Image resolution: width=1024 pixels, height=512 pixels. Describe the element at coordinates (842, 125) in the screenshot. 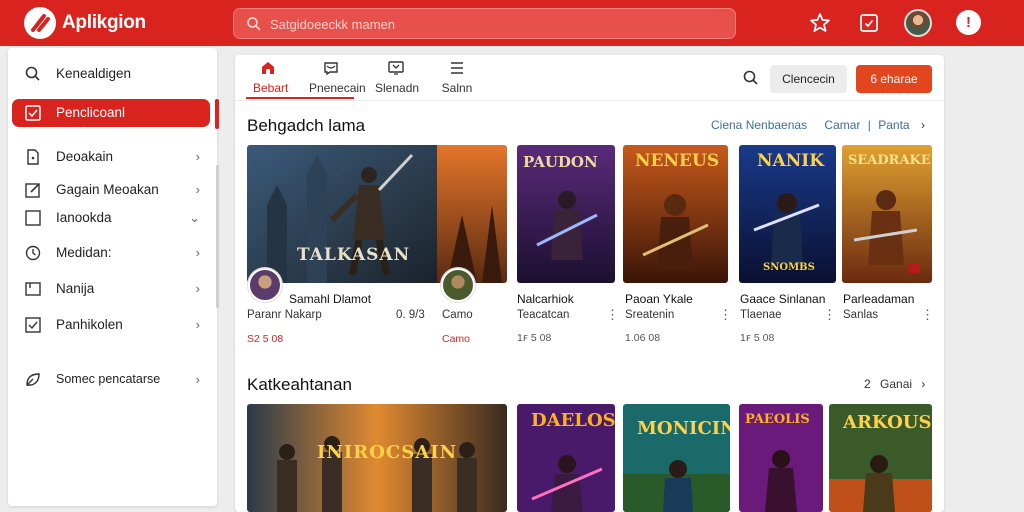

I see `section-link: Camar` at that location.